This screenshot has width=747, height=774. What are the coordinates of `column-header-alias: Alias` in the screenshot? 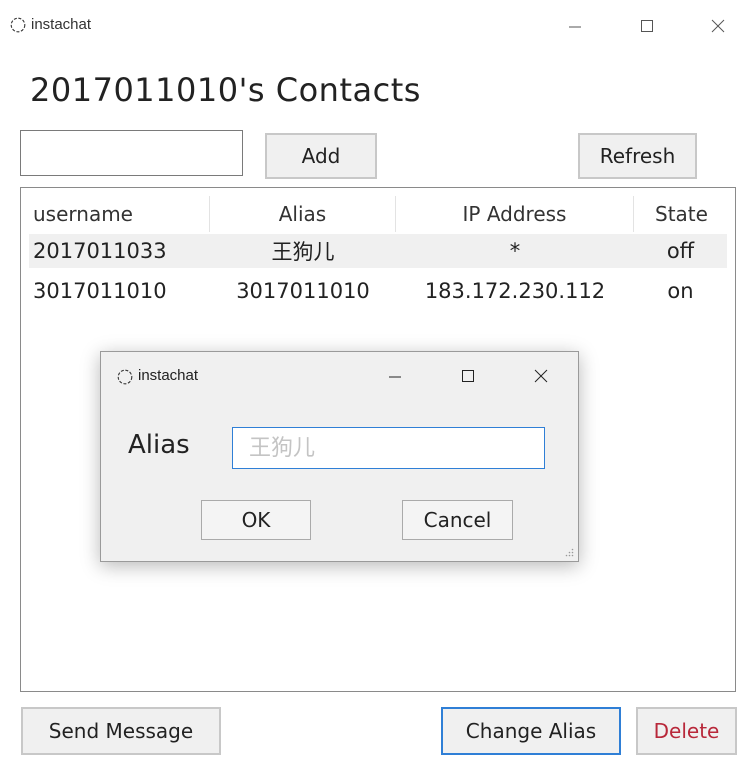 It's located at (303, 214).